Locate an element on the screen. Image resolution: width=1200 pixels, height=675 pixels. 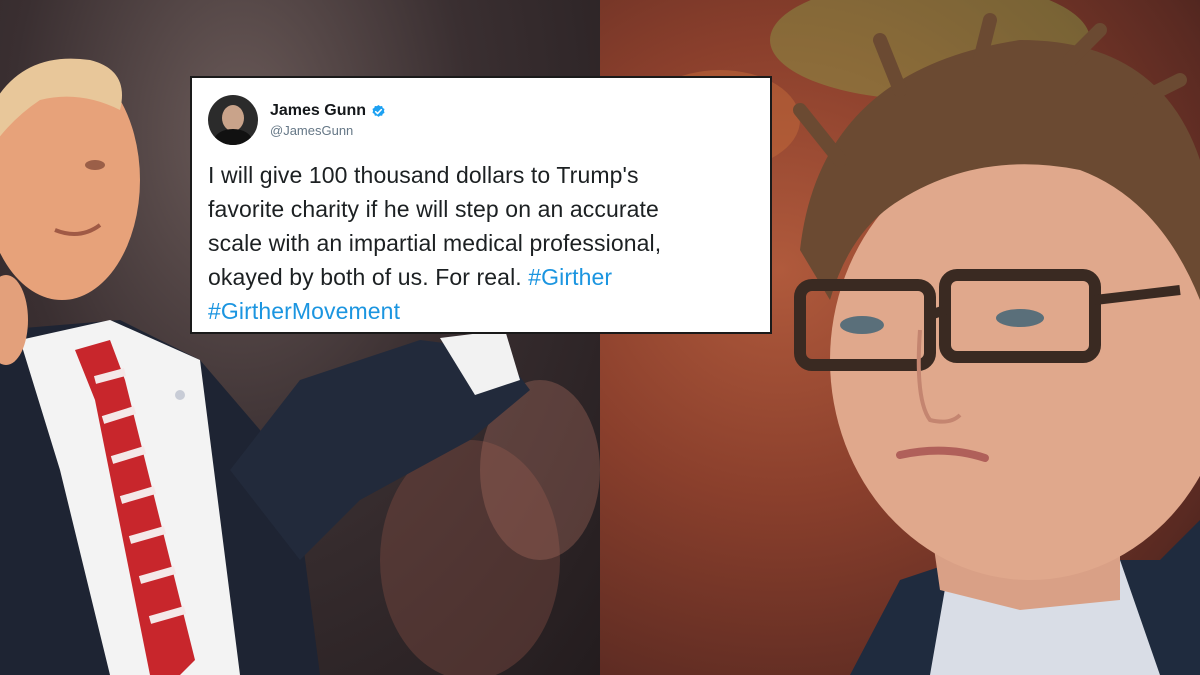
avatar-face is located at coordinates (233, 118).